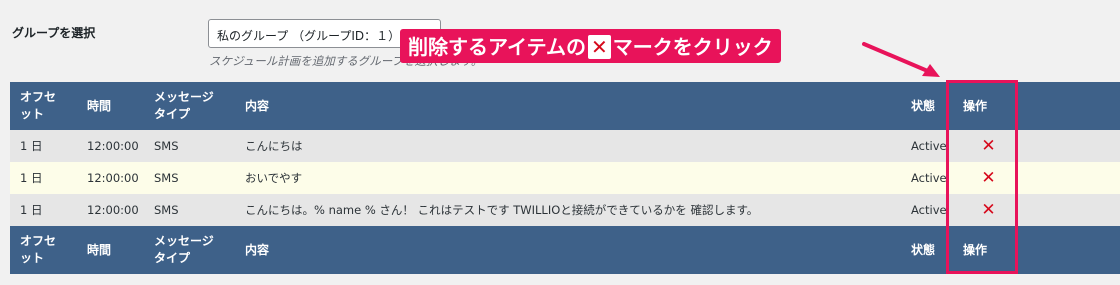 The height and width of the screenshot is (285, 1120). What do you see at coordinates (497, 47) in the screenshot?
I see `annotation-text-before: 削除するアイテムの` at bounding box center [497, 47].